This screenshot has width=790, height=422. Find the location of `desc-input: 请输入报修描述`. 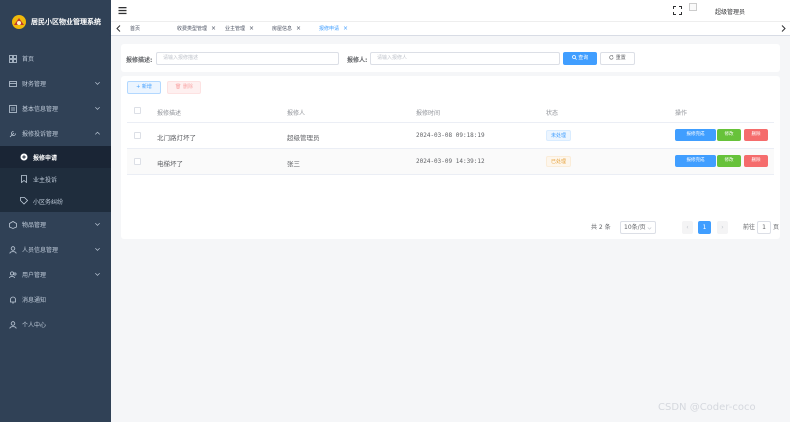

desc-input: 请输入报修描述 is located at coordinates (247, 58).